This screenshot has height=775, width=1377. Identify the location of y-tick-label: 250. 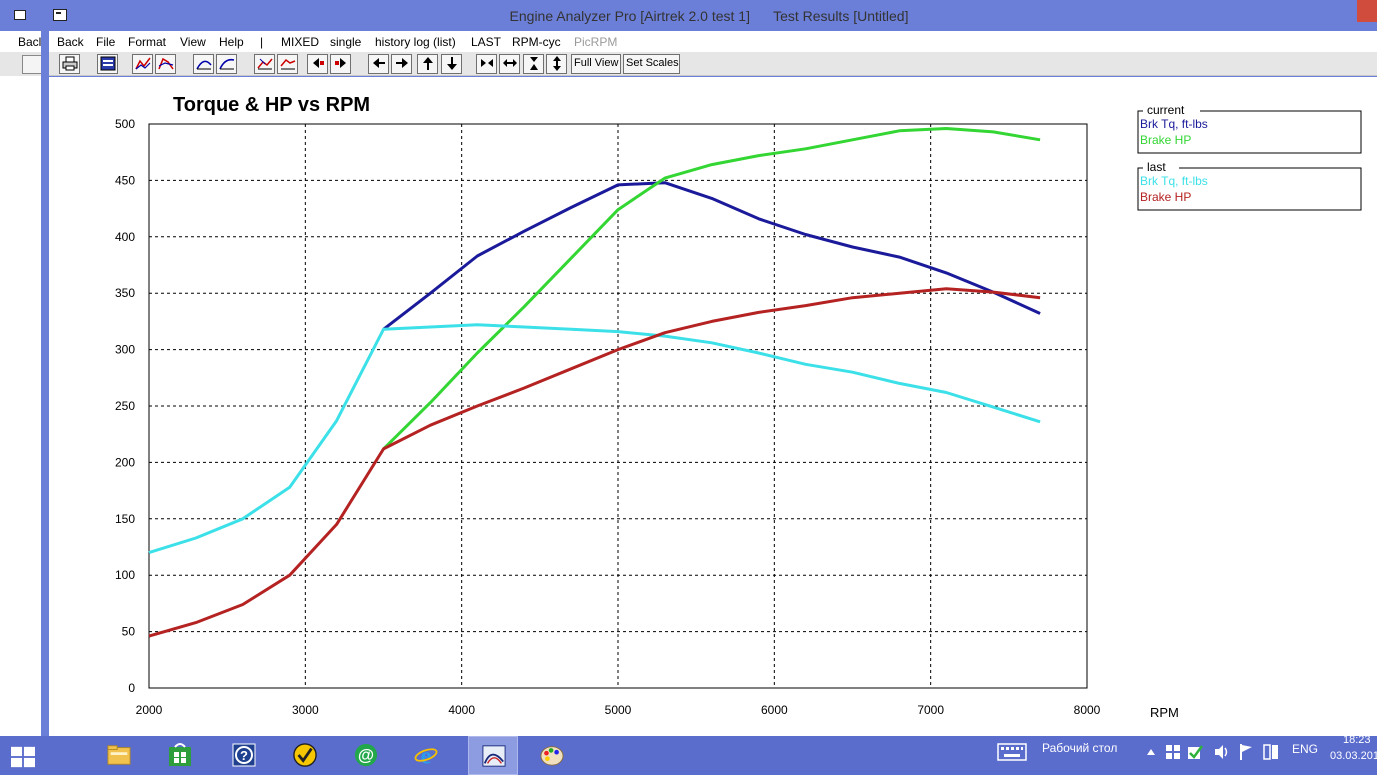
(125, 406).